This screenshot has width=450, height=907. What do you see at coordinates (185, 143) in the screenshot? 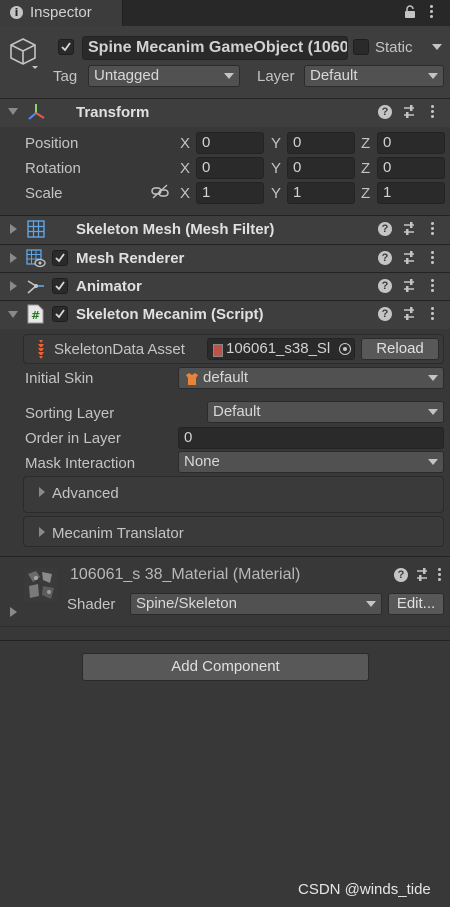
I see `position-x-label: X` at bounding box center [185, 143].